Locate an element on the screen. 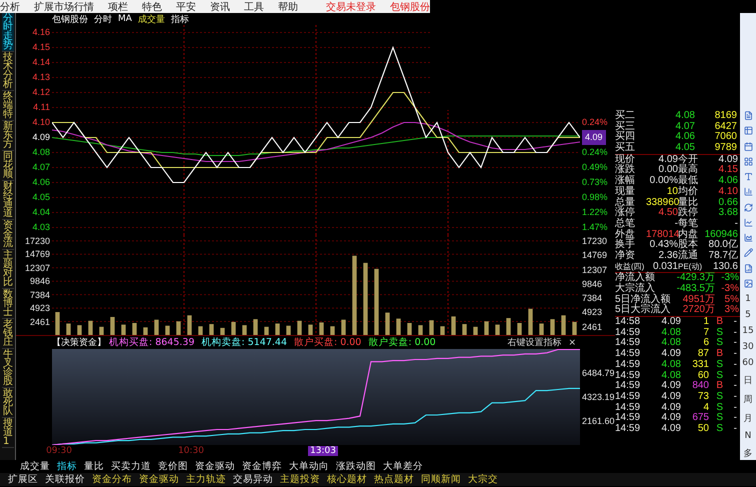 The width and height of the screenshot is (756, 487). document-icon is located at coordinates (748, 115).